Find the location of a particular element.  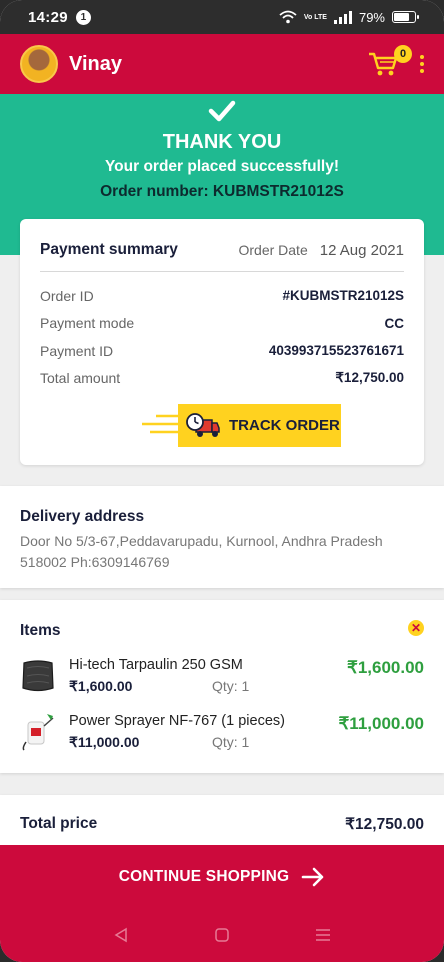

home-icon is located at coordinates (222, 935).